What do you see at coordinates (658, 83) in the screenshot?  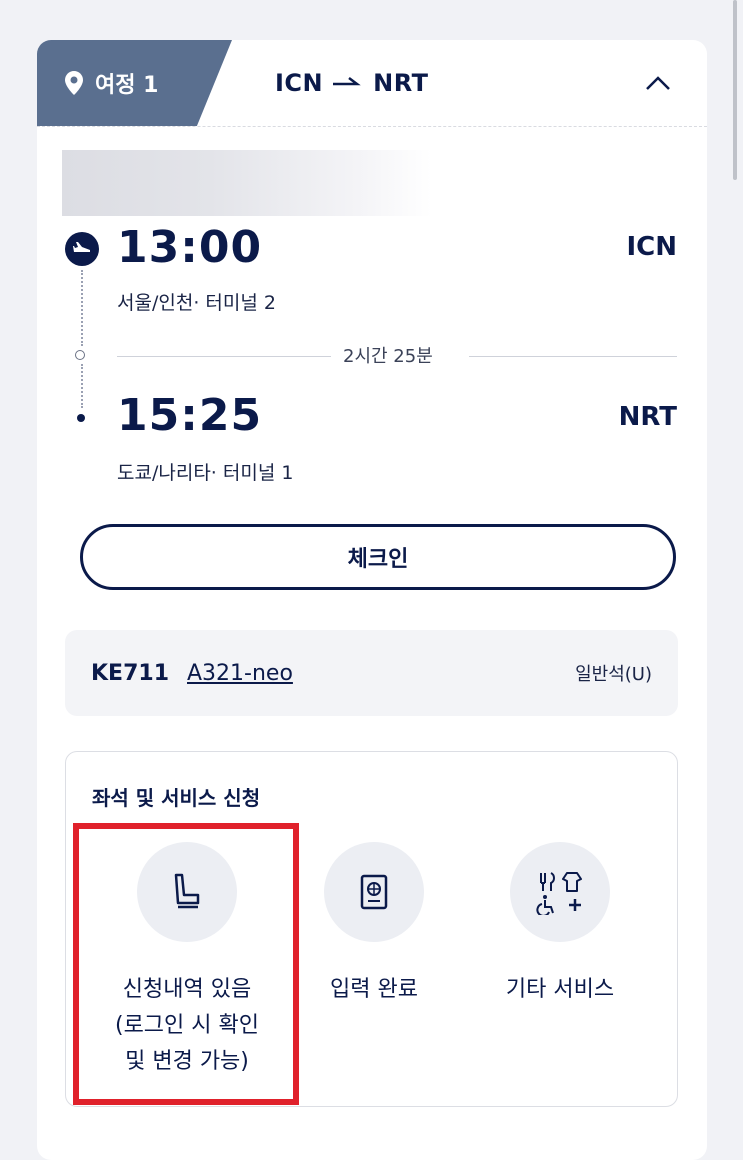 I see `collapse-chevron-icon` at bounding box center [658, 83].